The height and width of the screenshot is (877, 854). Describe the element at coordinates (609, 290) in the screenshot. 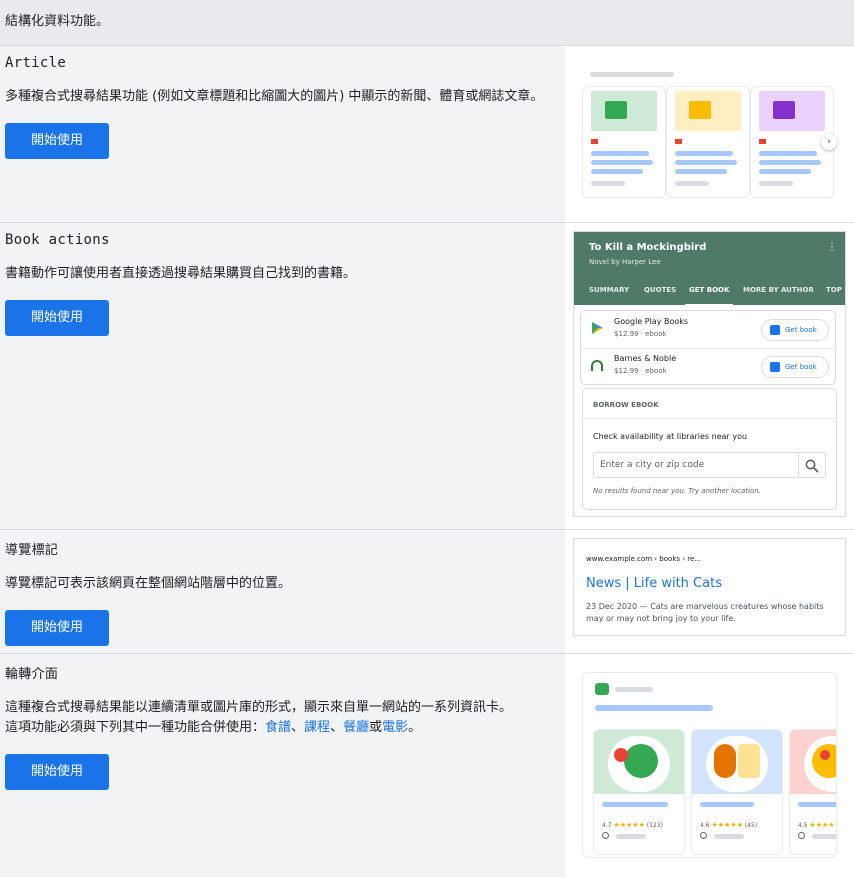

I see `tab-summary: SUMMARY` at that location.